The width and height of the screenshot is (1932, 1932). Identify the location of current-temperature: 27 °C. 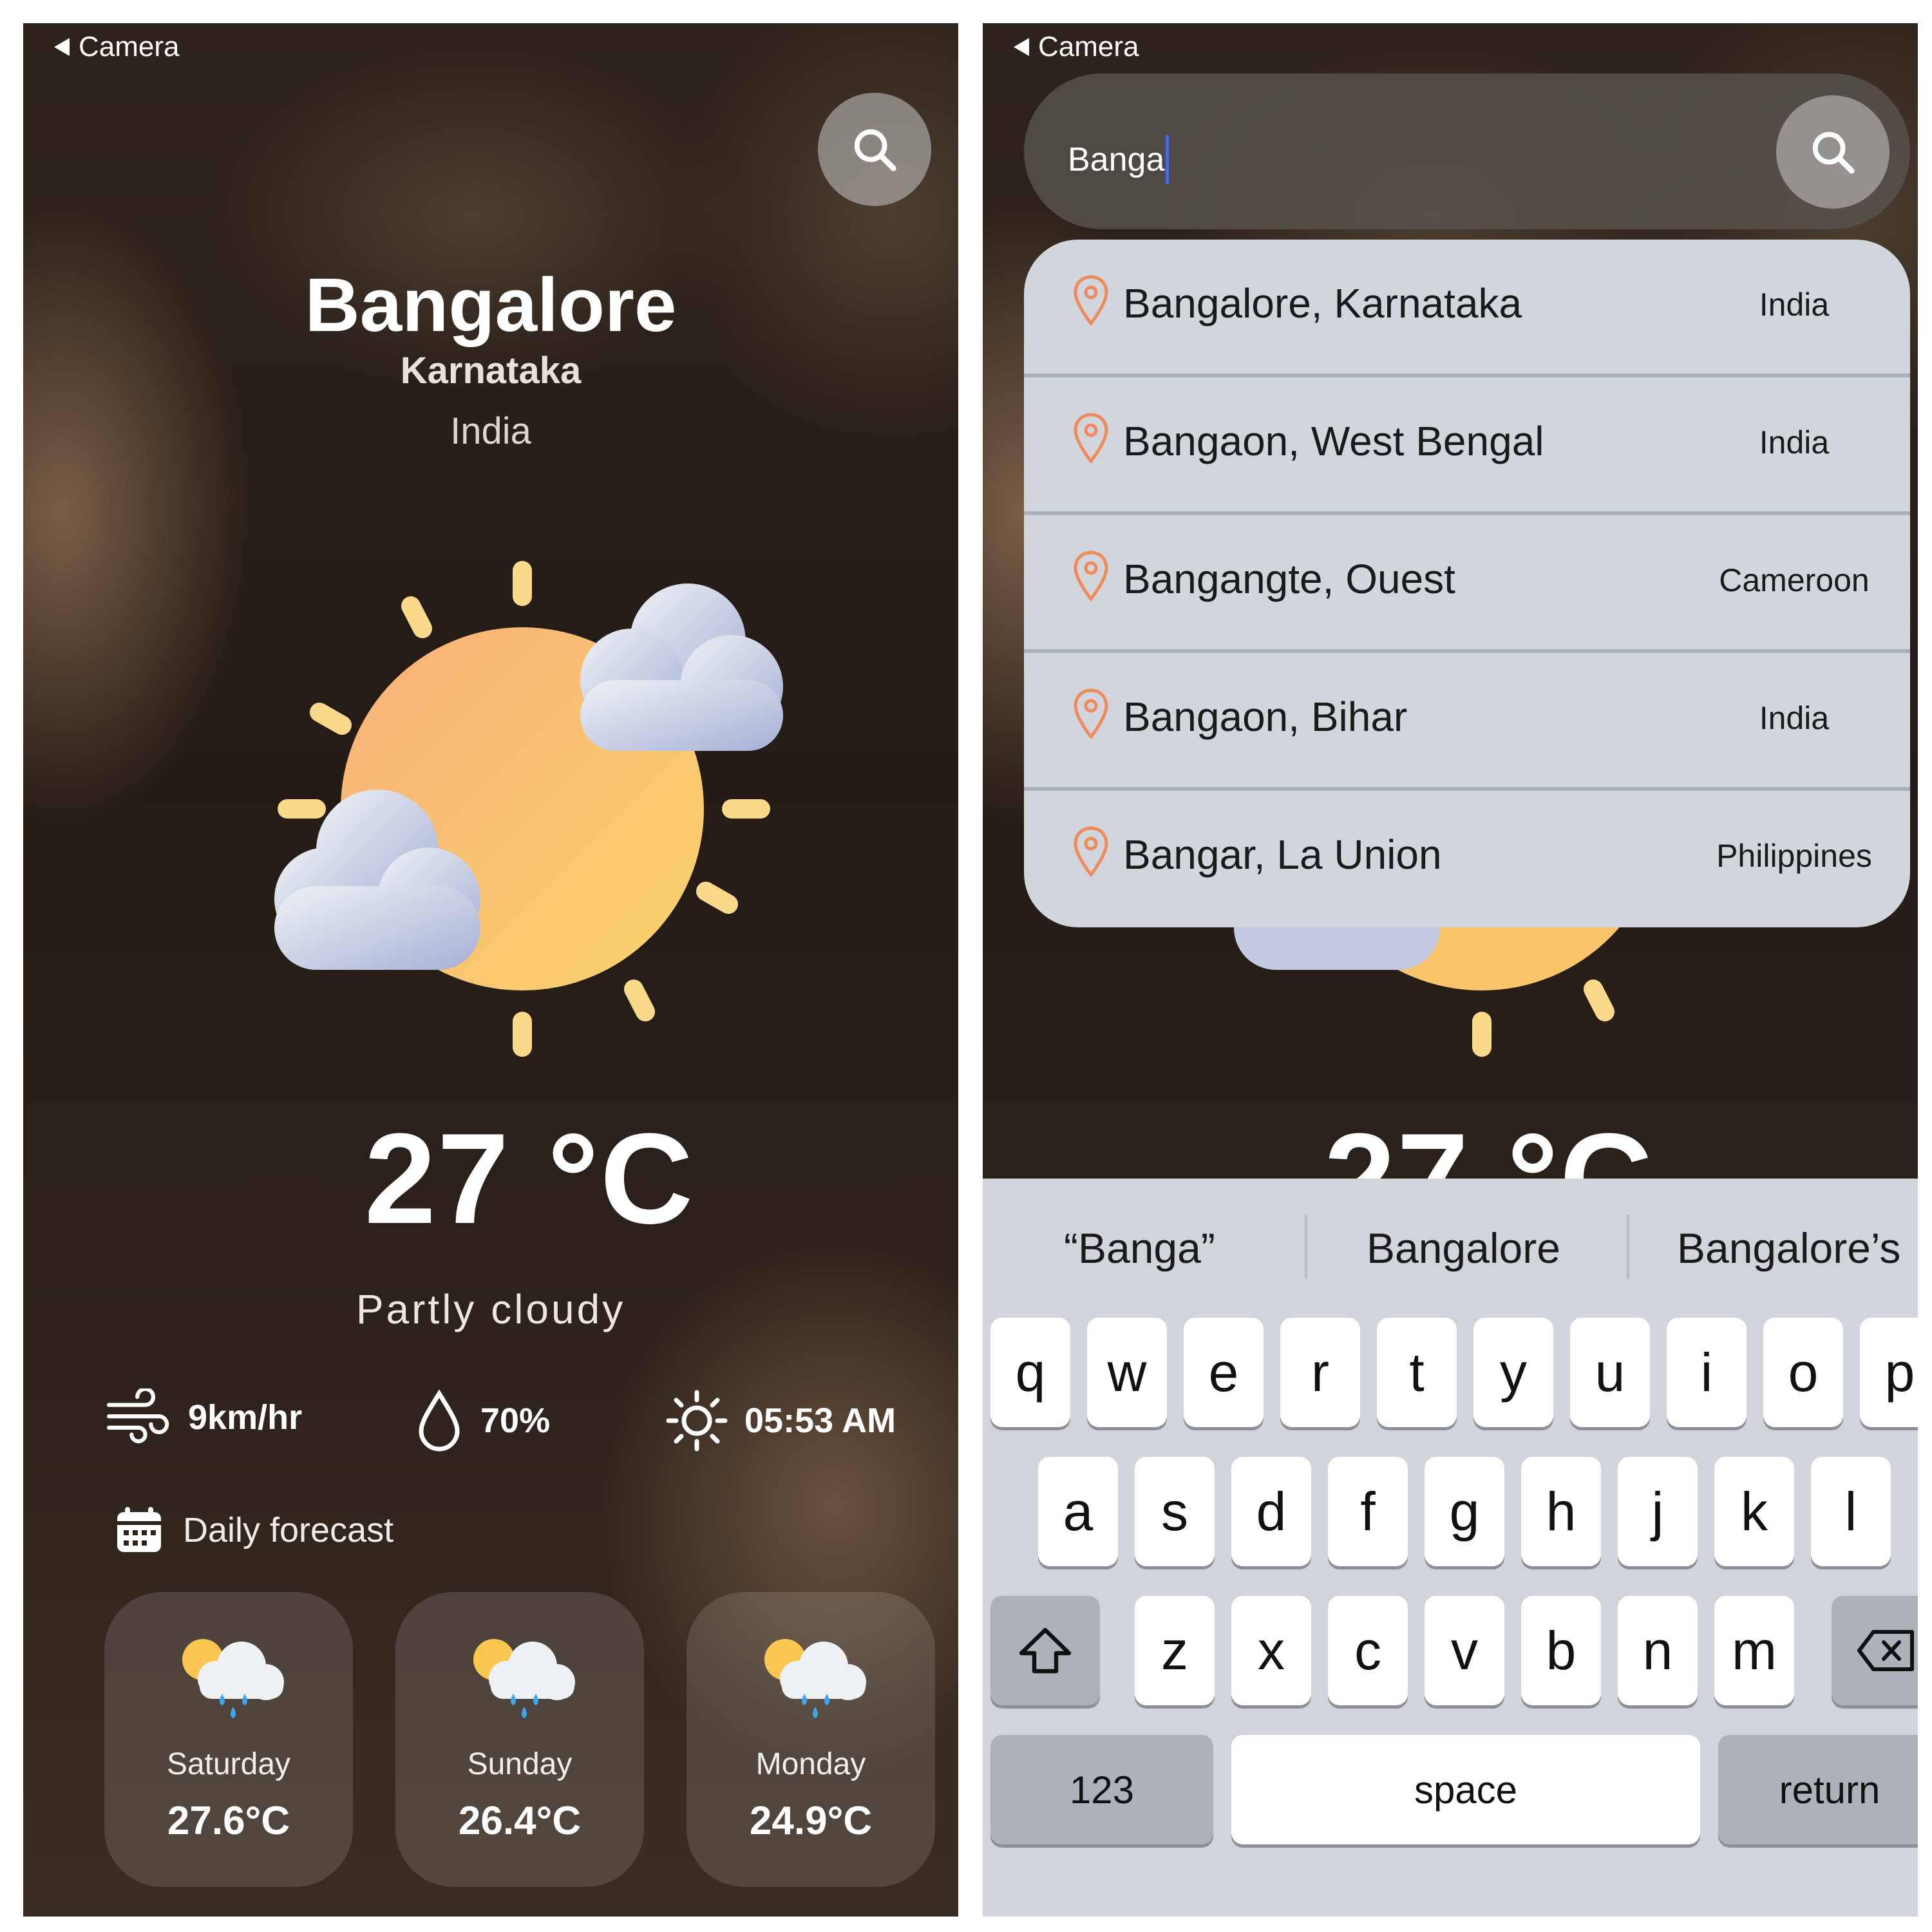
(529, 1179).